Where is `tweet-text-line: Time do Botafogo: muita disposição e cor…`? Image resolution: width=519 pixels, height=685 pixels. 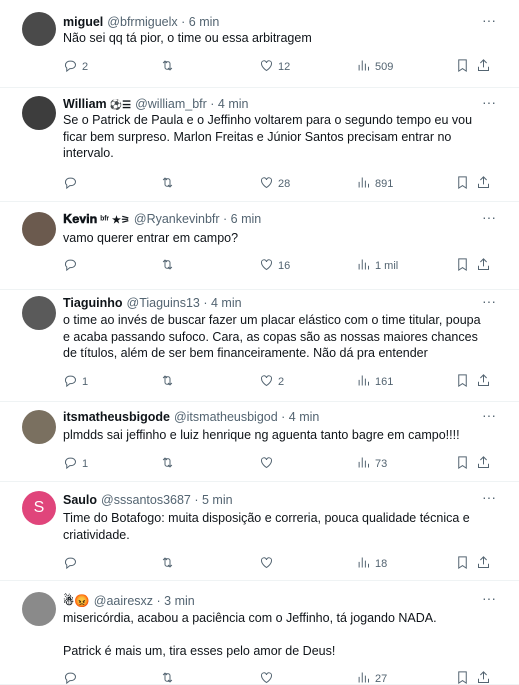 tweet-text-line: Time do Botafogo: muita disposição e cor… is located at coordinates (266, 518).